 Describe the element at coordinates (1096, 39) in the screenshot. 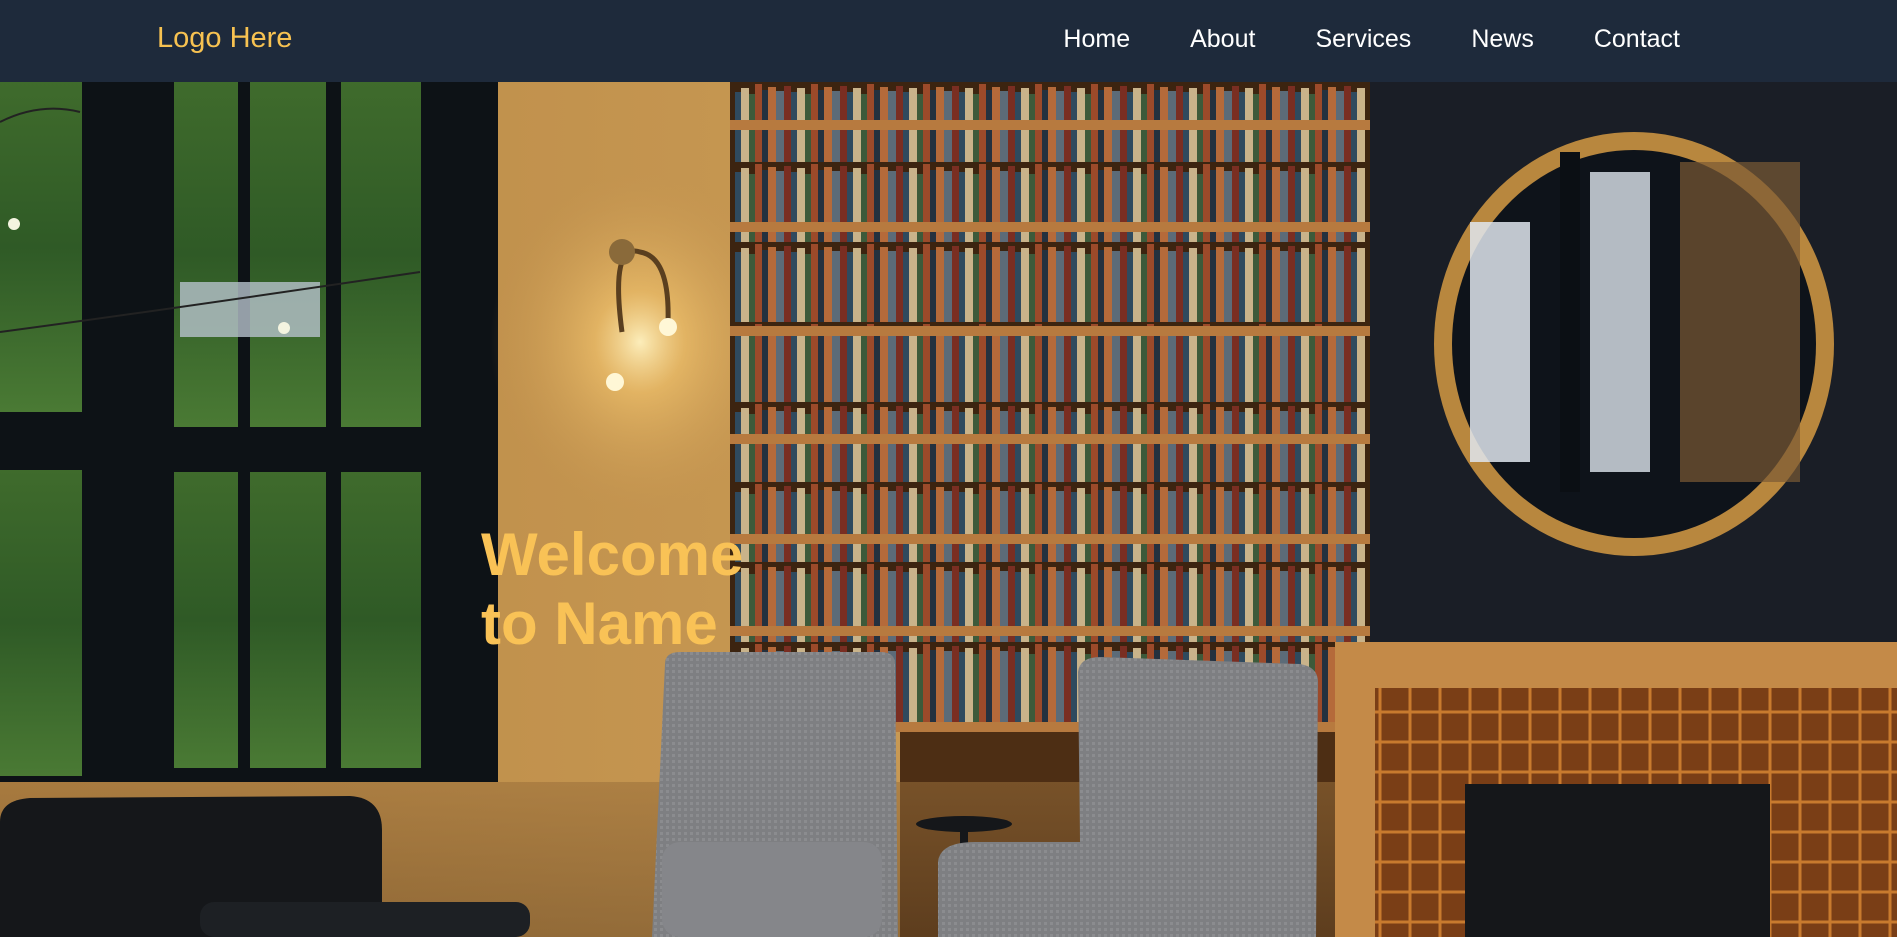

I see `nav-link-home: Home` at that location.